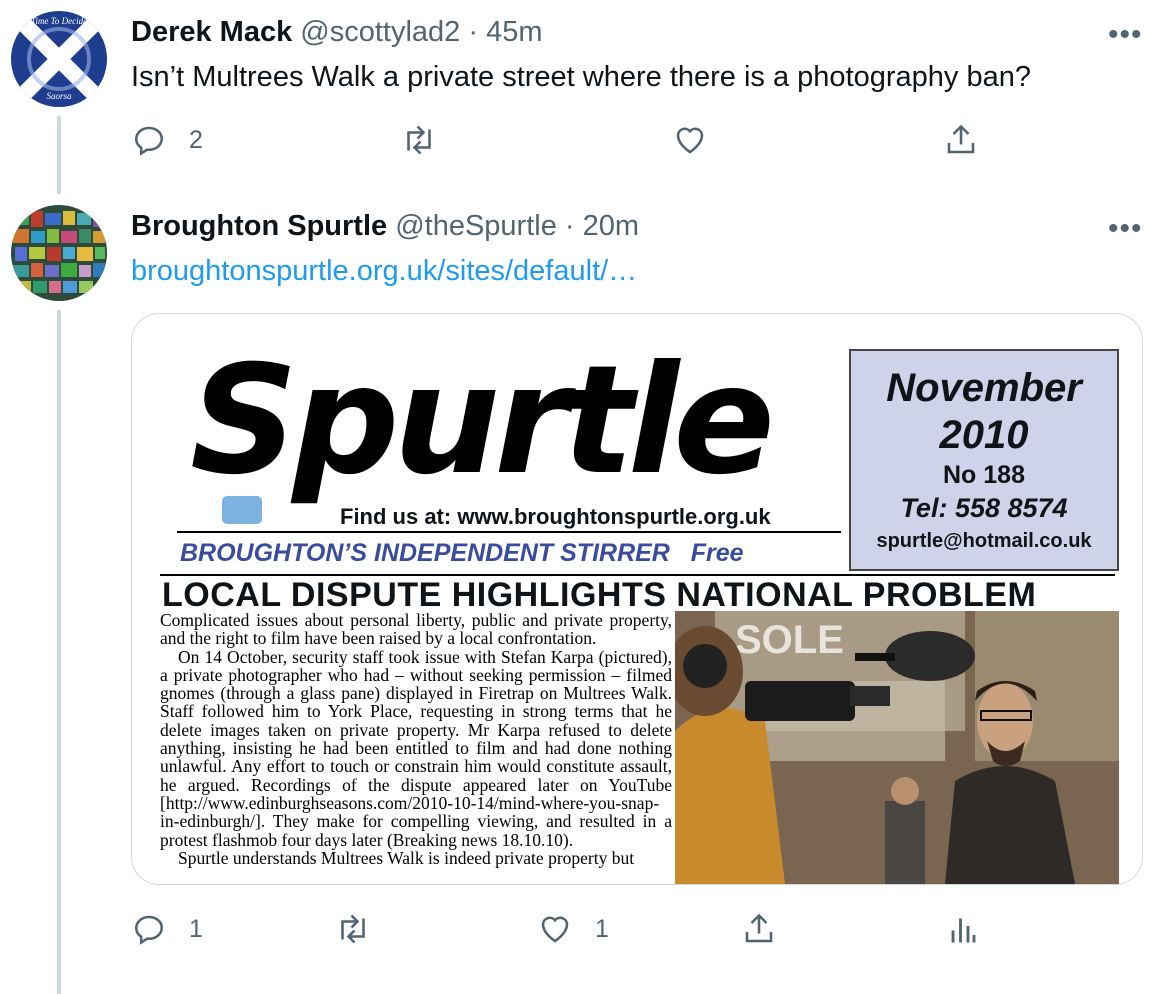 Image resolution: width=1160 pixels, height=994 pixels. I want to click on find-us-text: Find us at: www.broughtonspurtle.org.uk, so click(555, 516).